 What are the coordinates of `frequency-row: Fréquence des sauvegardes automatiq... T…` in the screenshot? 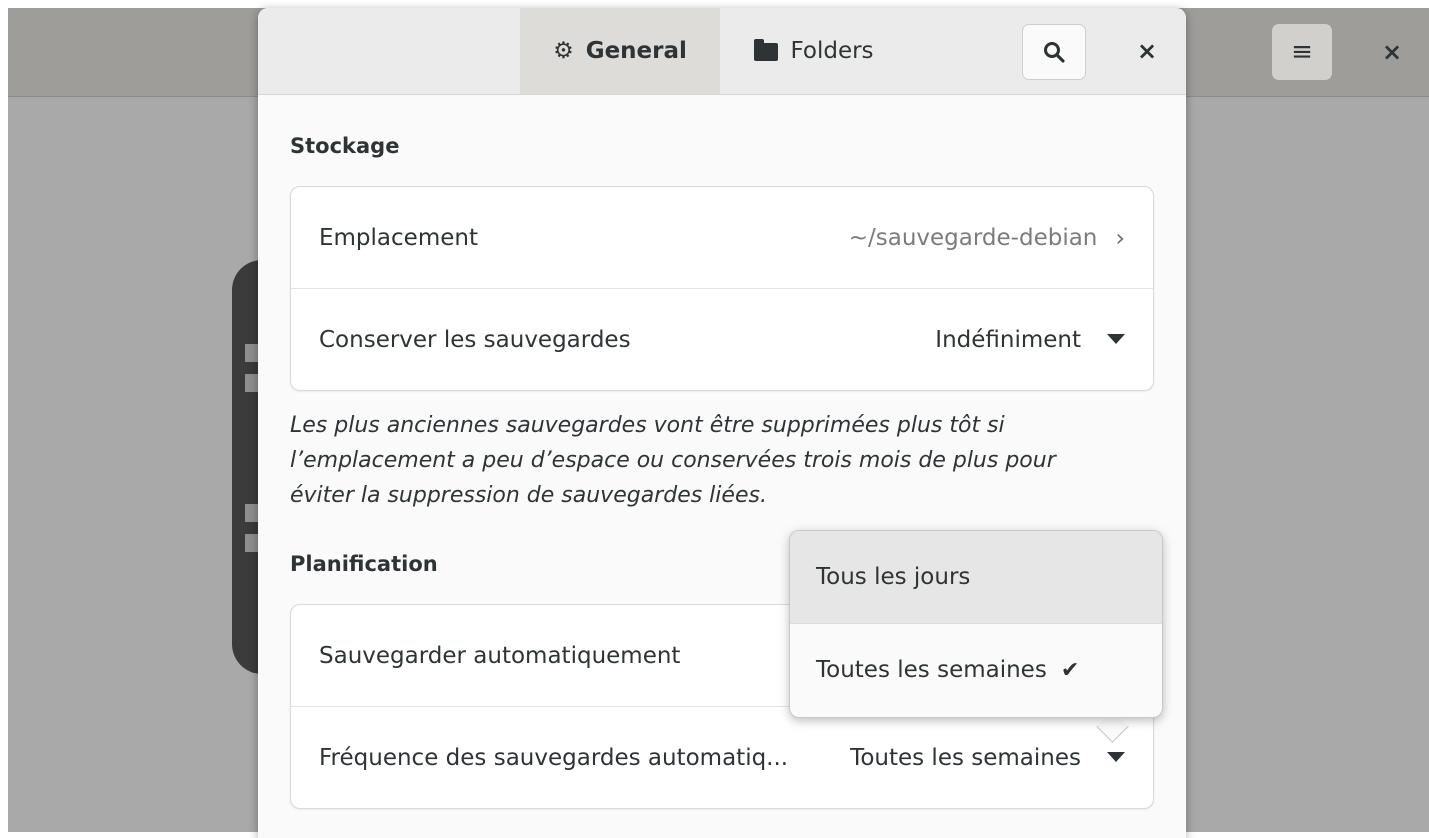 It's located at (722, 757).